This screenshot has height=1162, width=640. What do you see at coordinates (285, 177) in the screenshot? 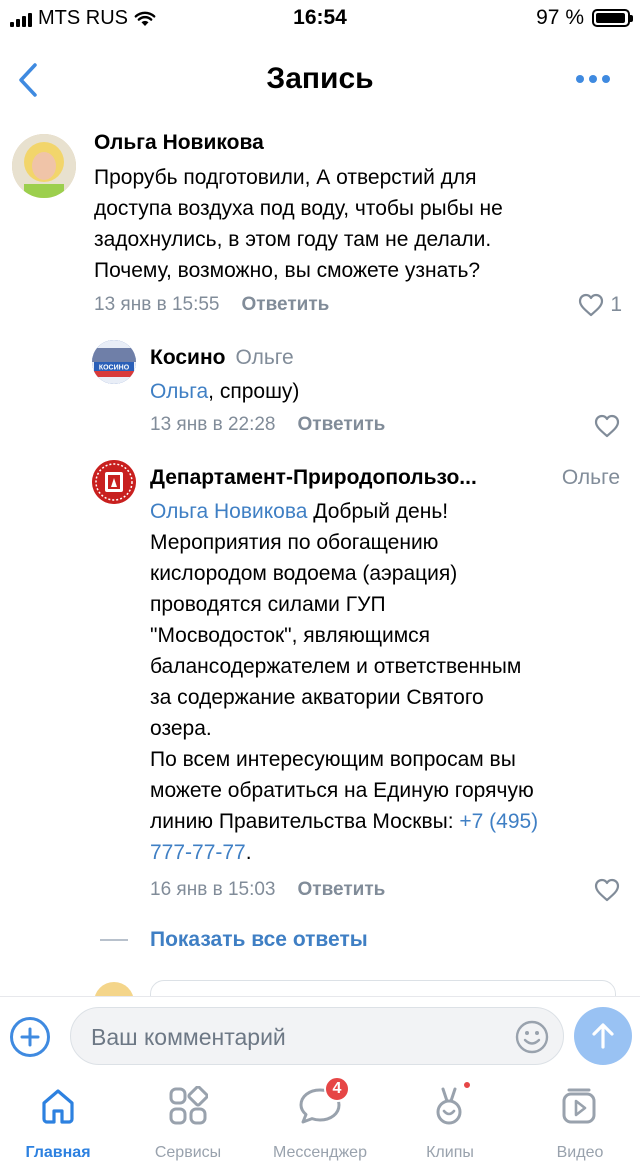
I see `comment-text-line: Прорубь подготовили, А отверстий для` at bounding box center [285, 177].